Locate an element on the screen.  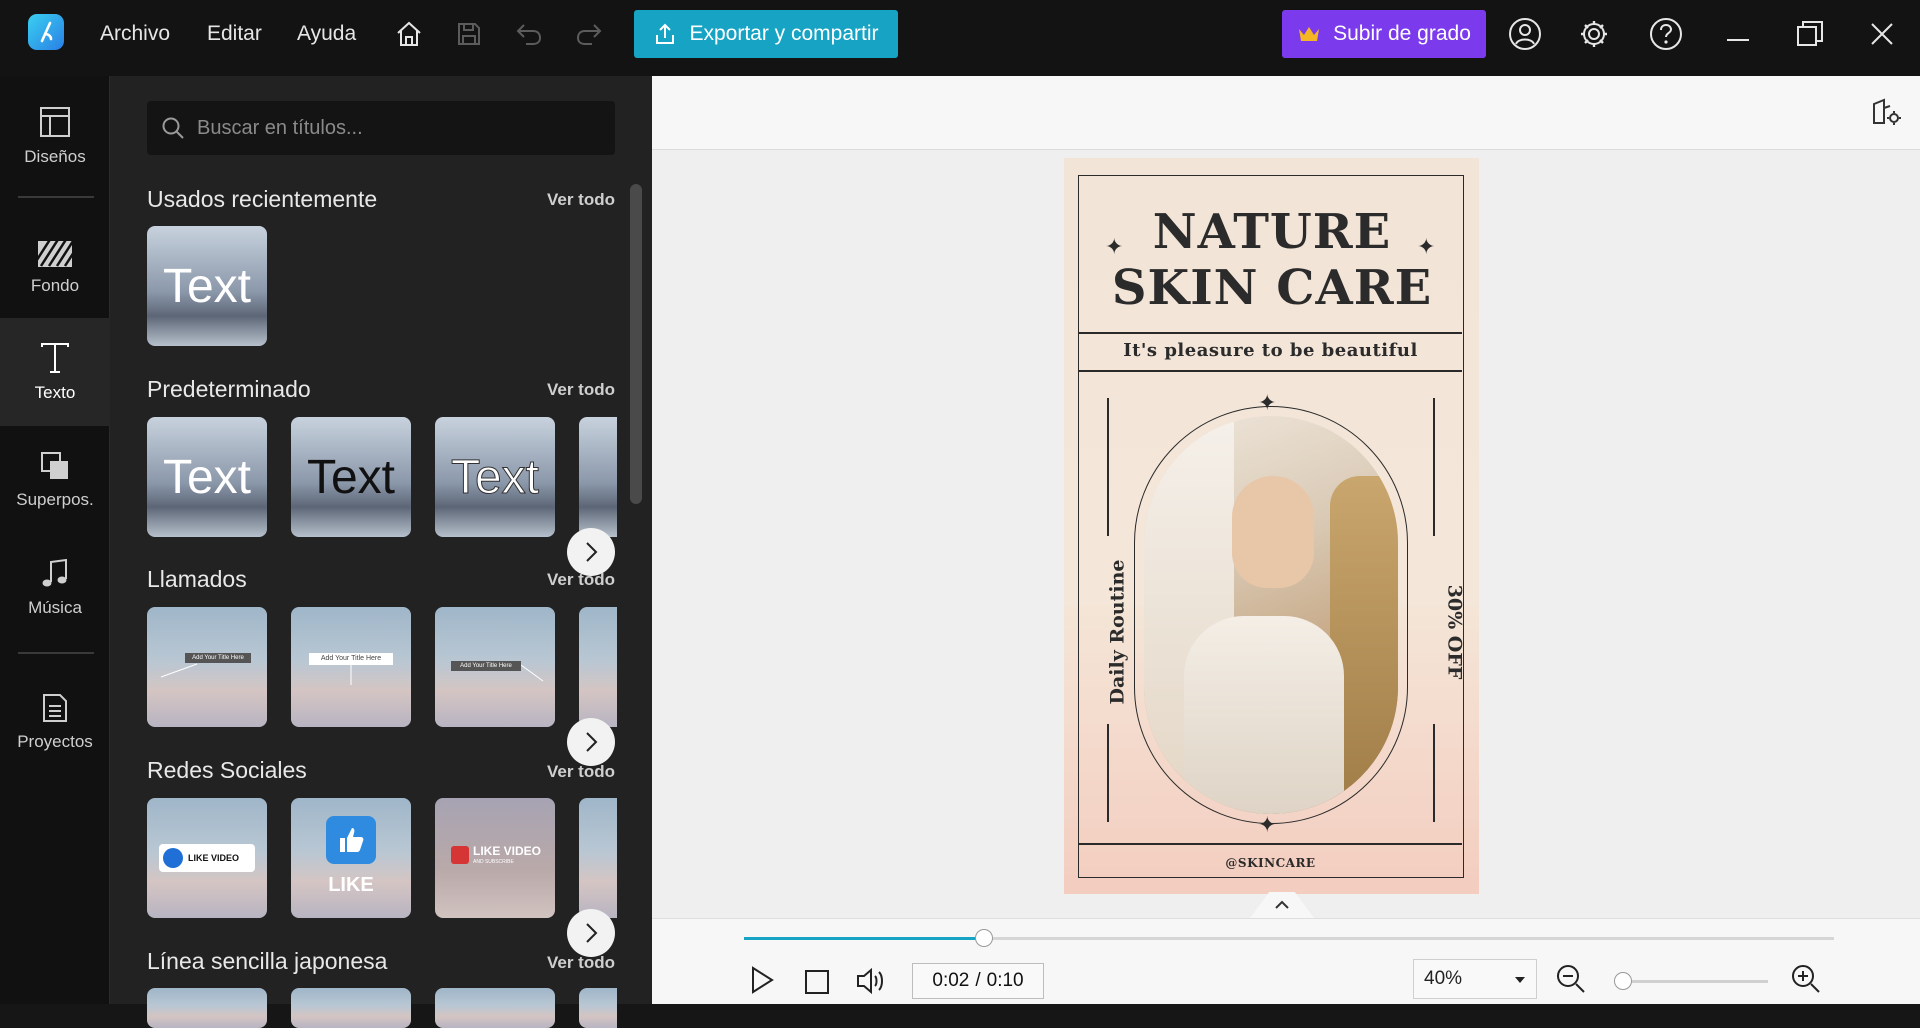
zoom-in-icon is located at coordinates (1806, 981).